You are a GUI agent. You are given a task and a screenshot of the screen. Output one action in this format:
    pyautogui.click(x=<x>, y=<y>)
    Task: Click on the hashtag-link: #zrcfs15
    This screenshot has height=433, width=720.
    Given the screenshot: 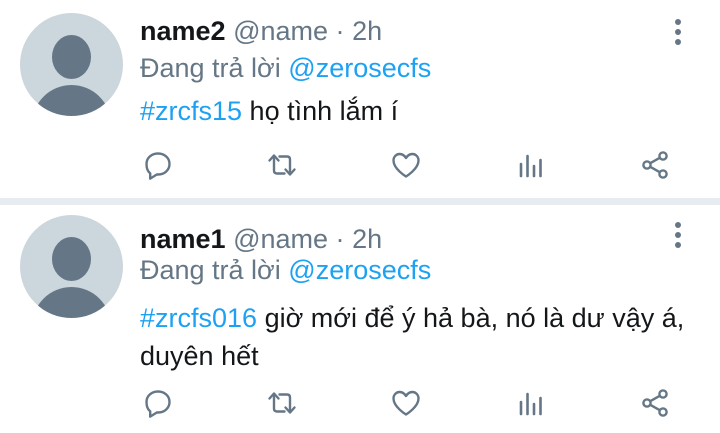 What is the action you would take?
    pyautogui.click(x=191, y=111)
    